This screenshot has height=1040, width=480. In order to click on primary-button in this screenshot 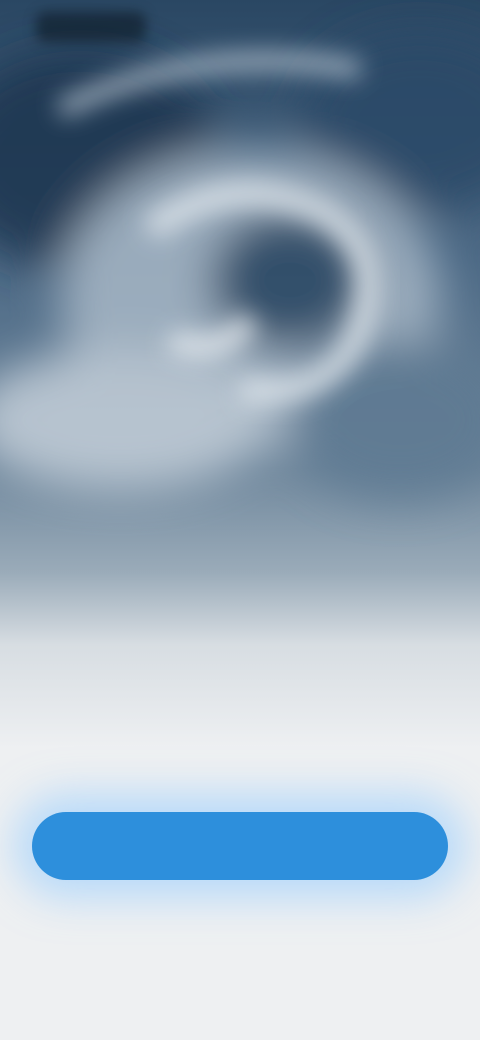, I will do `click(240, 846)`.